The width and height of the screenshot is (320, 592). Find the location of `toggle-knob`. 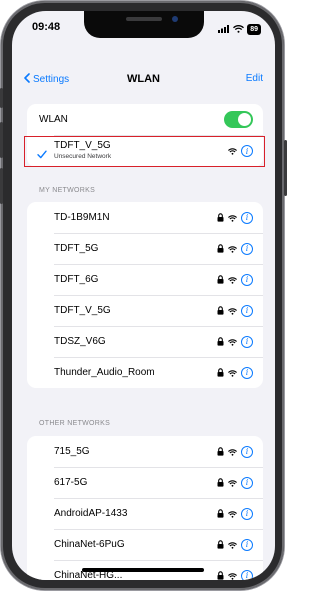

toggle-knob is located at coordinates (244, 119).